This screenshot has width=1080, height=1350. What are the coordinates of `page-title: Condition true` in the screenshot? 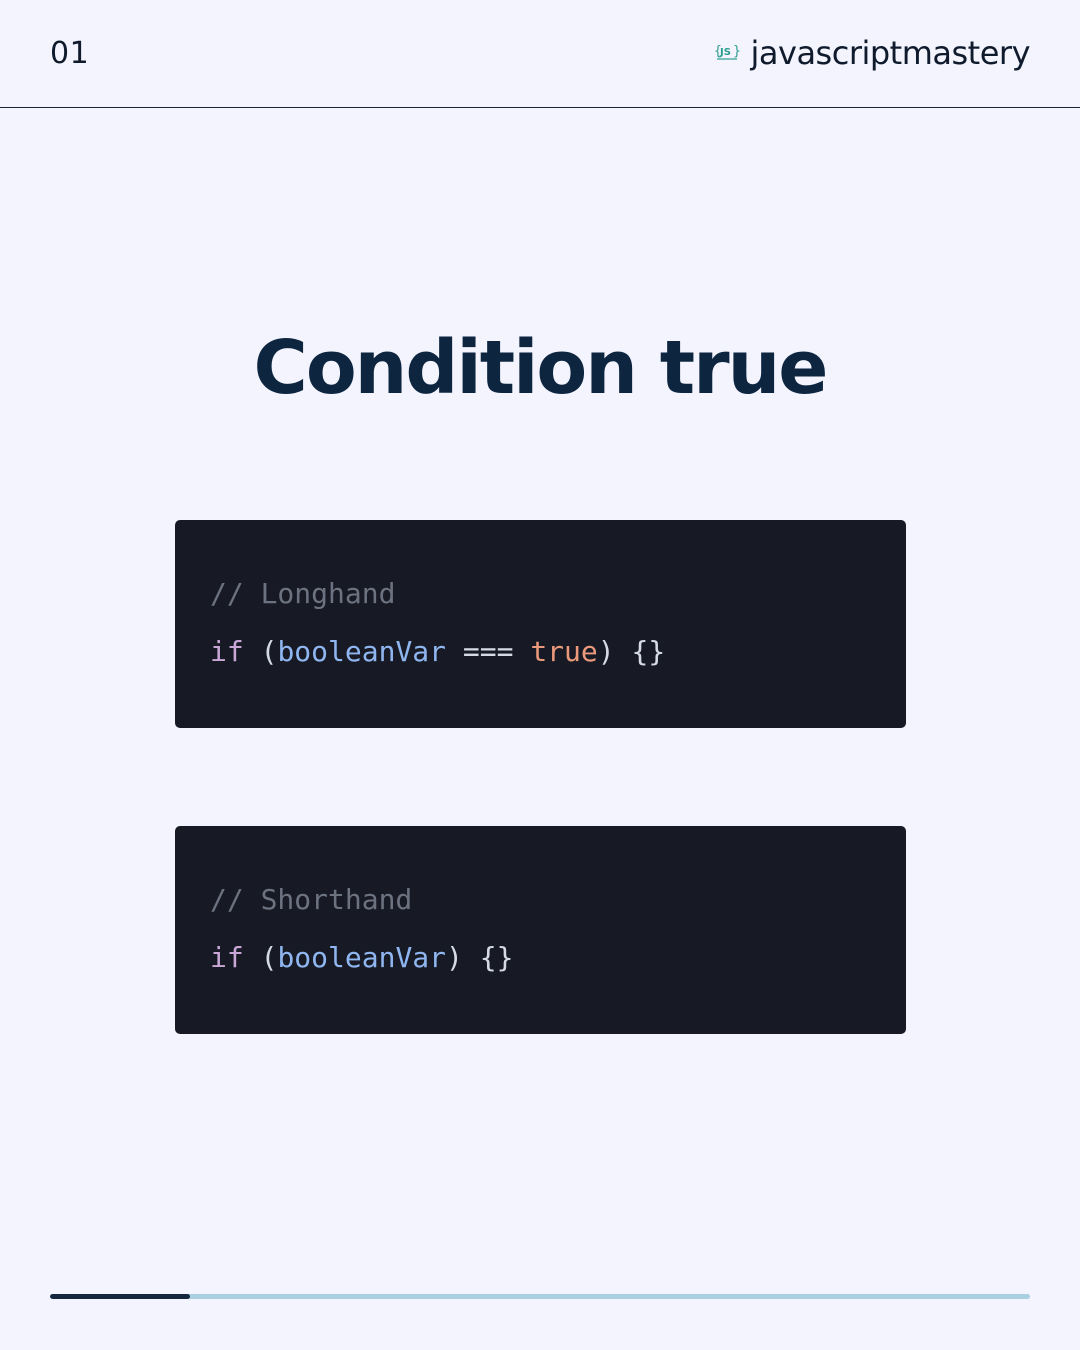 It's located at (541, 368).